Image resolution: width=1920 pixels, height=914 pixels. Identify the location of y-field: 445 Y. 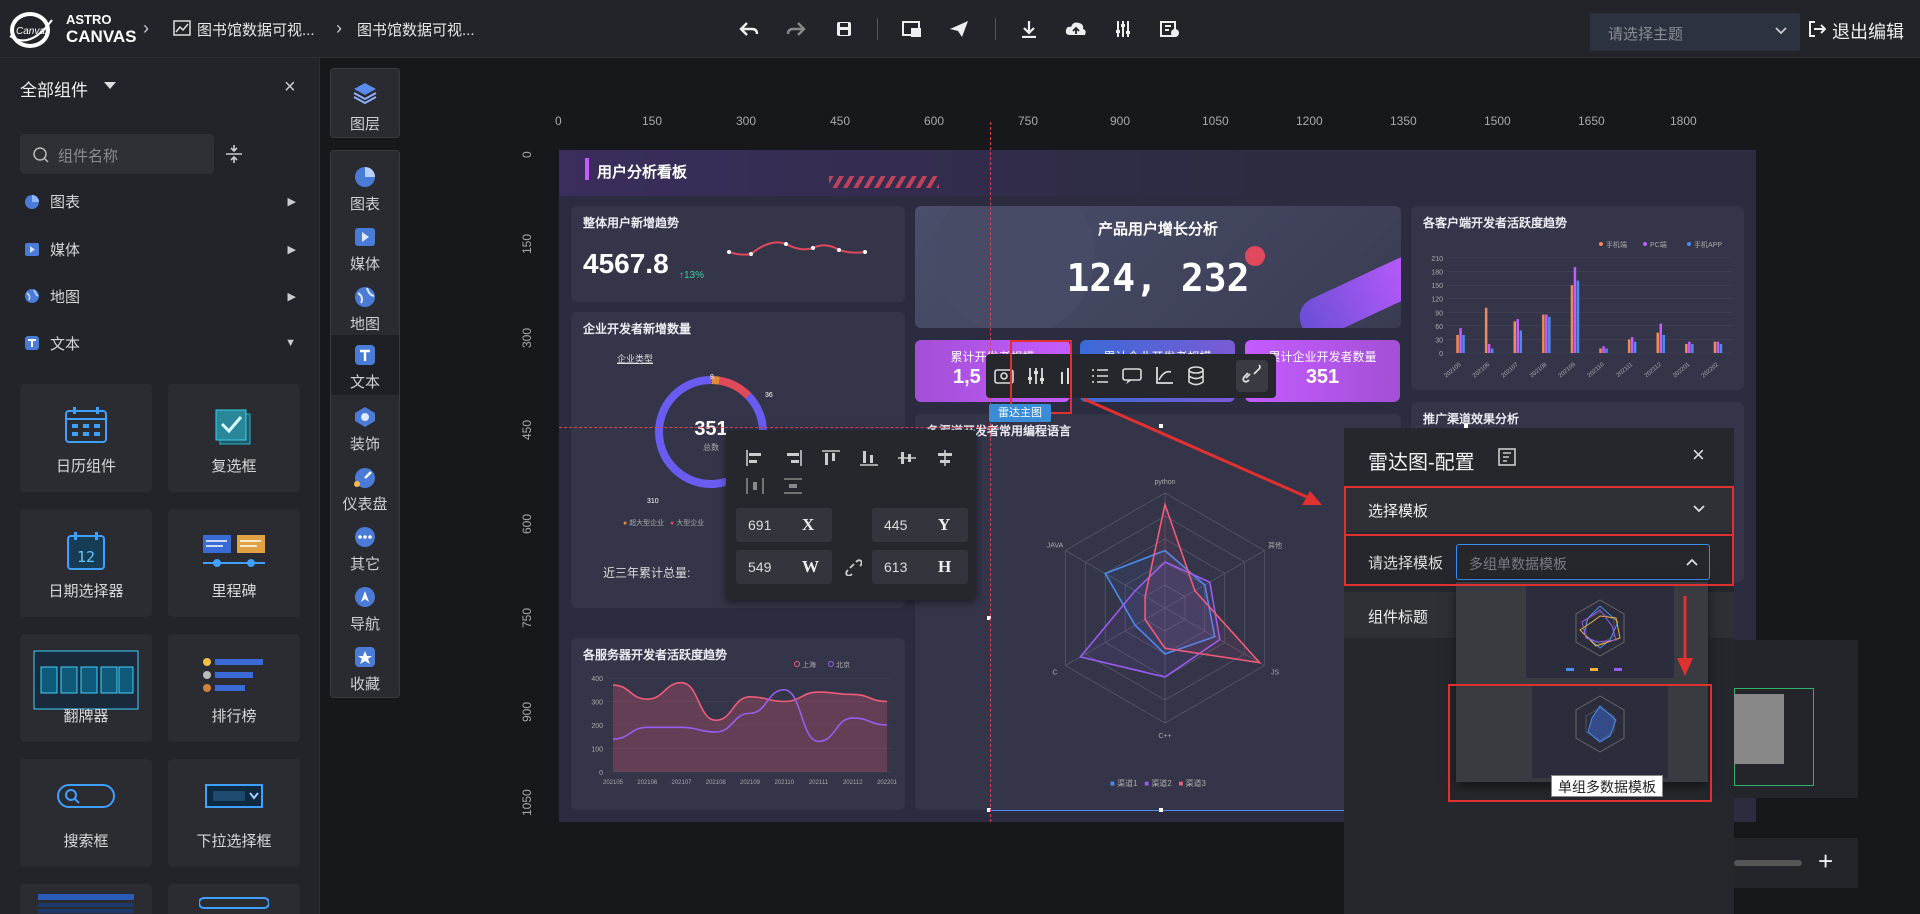
(920, 525).